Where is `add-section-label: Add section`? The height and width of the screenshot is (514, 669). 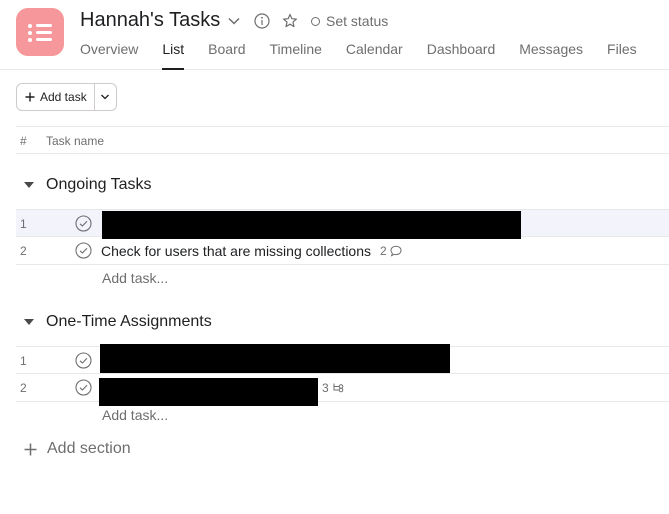 add-section-label: Add section is located at coordinates (89, 448).